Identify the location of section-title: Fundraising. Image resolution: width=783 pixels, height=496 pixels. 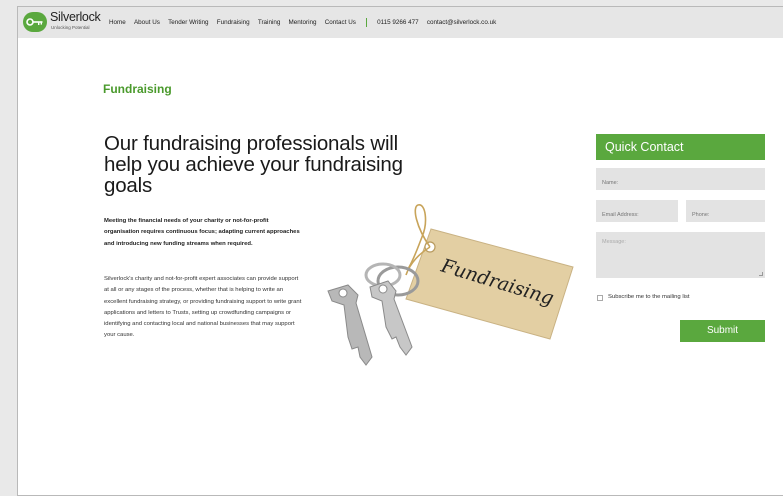
(137, 89).